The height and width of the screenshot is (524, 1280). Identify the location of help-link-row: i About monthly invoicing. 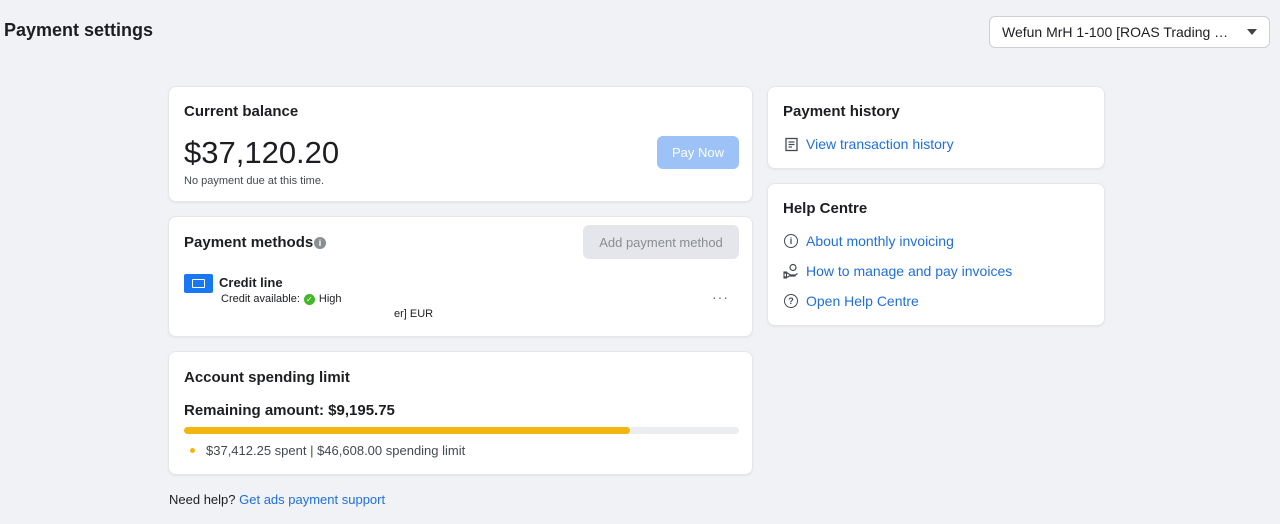
(868, 241).